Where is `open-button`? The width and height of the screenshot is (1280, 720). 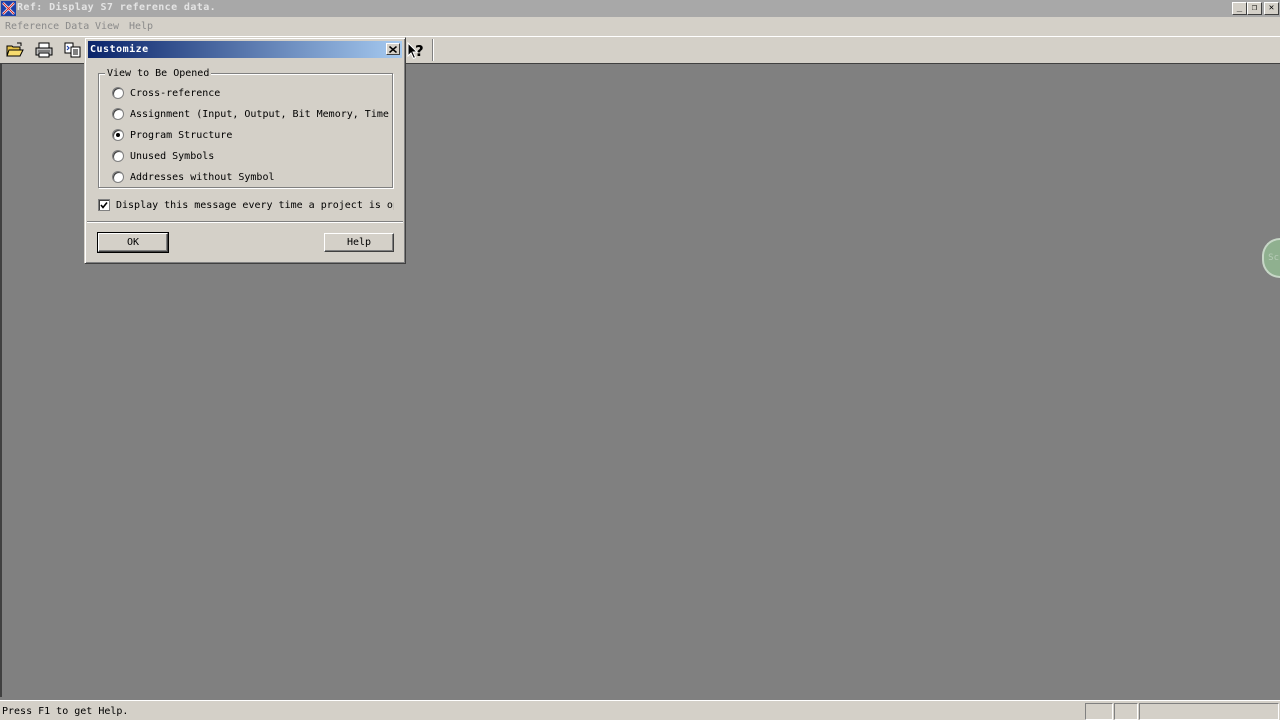 open-button is located at coordinates (15, 50).